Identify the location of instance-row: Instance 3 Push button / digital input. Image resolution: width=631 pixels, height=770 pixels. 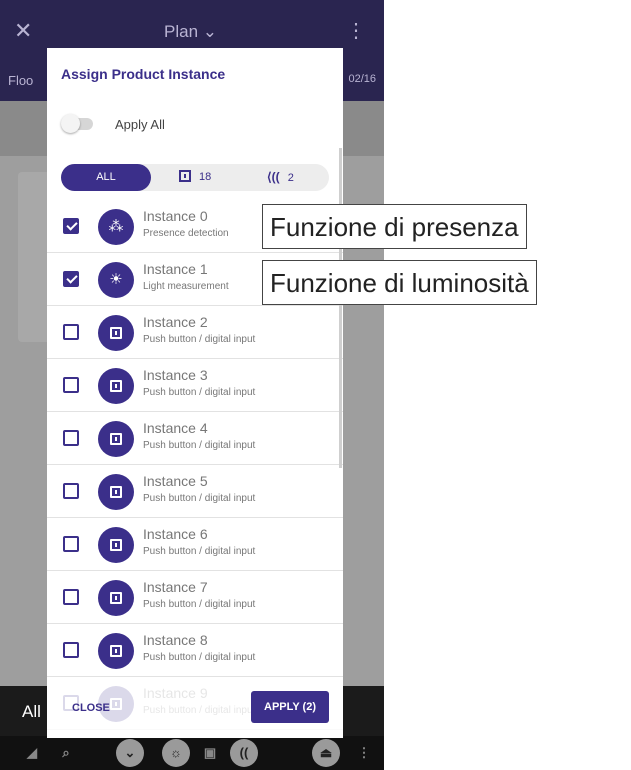
(195, 385).